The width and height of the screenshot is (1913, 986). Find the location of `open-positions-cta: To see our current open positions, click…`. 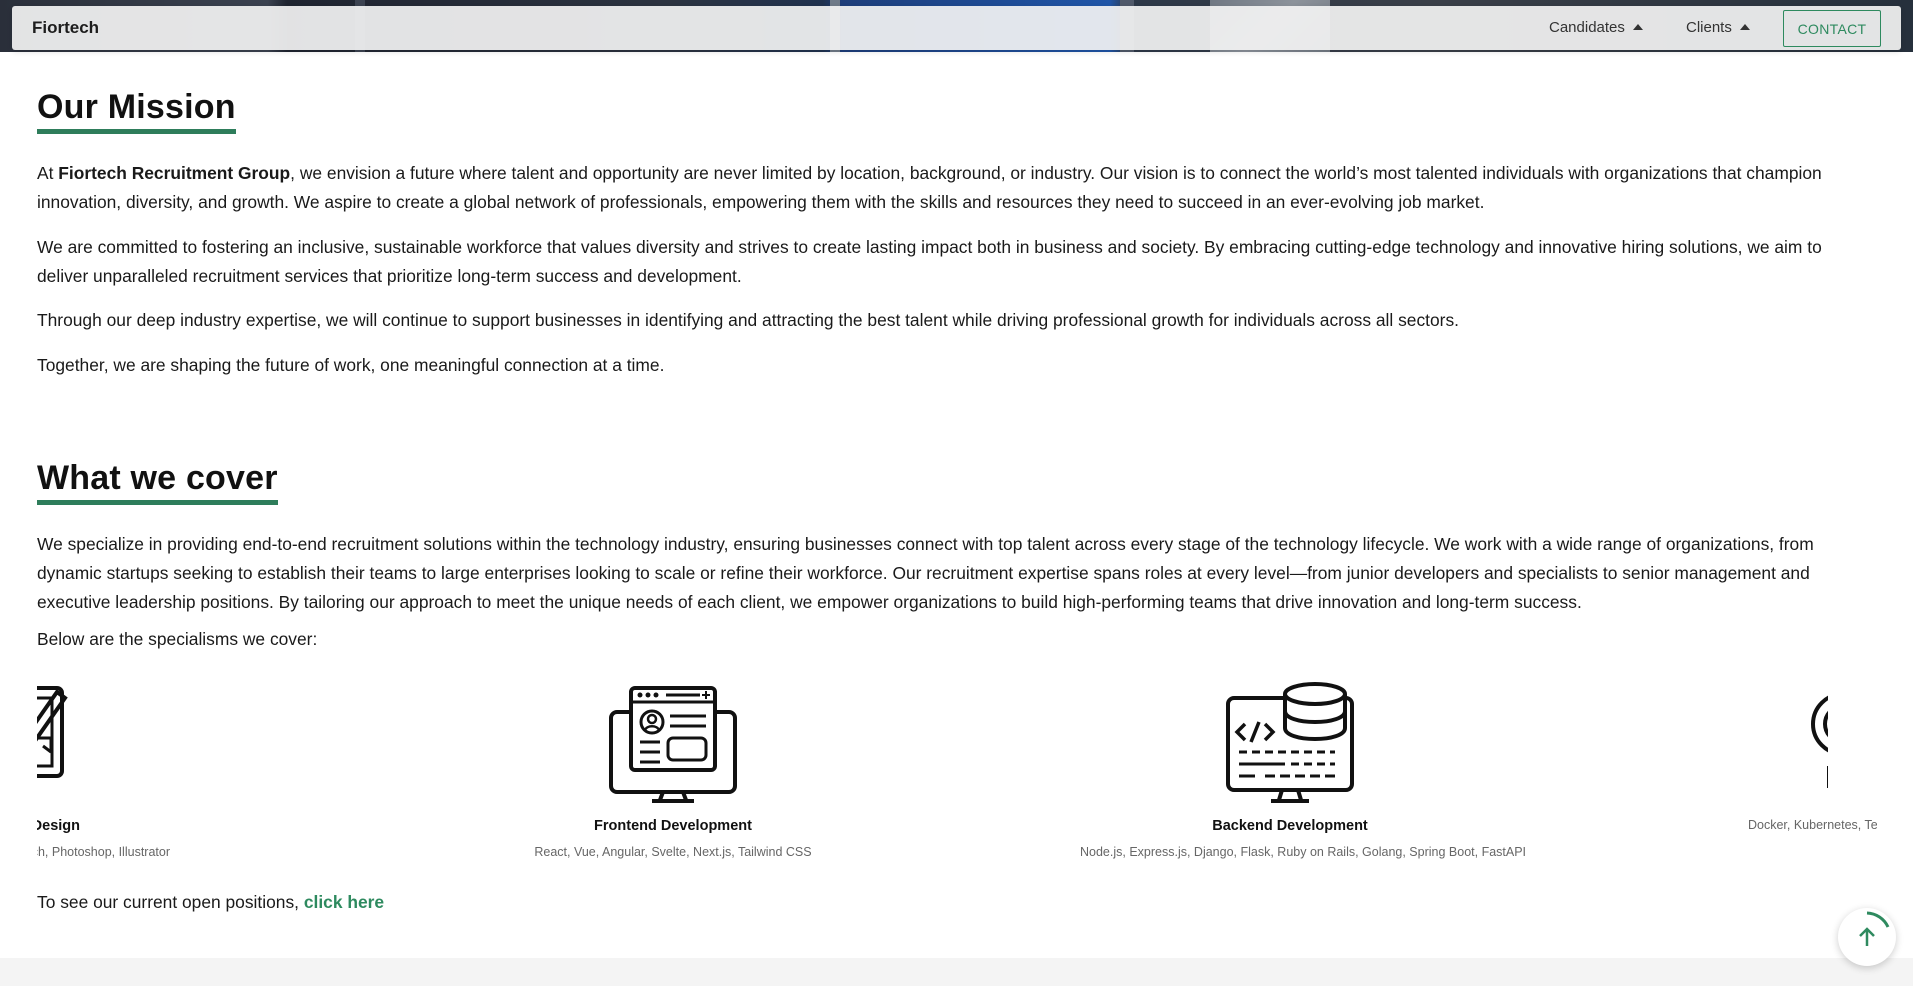

open-positions-cta: To see our current open positions, click… is located at coordinates (210, 902).